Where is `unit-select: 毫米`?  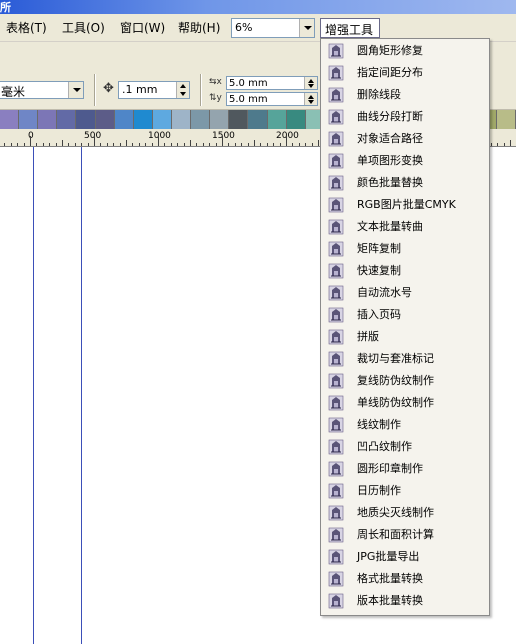
unit-select: 毫米 is located at coordinates (42, 90).